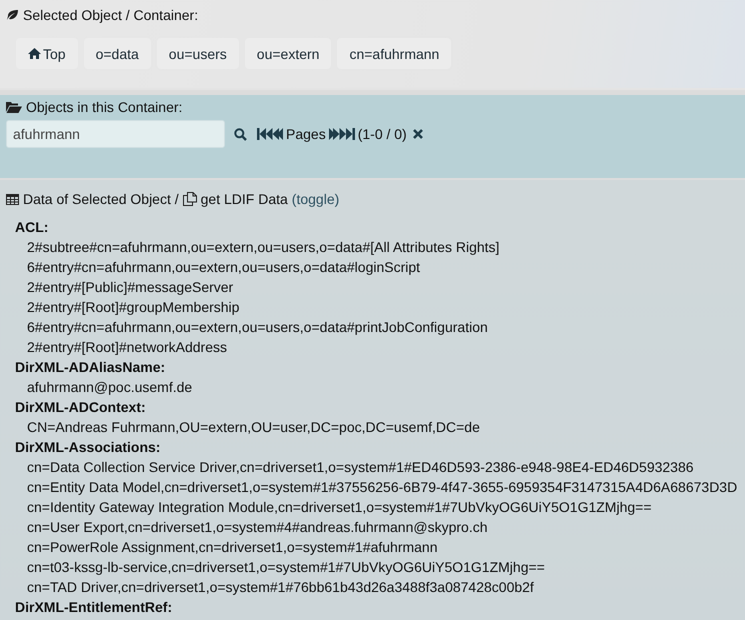 Image resolution: width=745 pixels, height=620 pixels. Describe the element at coordinates (257, 527) in the screenshot. I see `attribute-value: cn=User Export,cn=driverset1,o=system#4#andreas.fuhrmann@skypro.ch` at that location.